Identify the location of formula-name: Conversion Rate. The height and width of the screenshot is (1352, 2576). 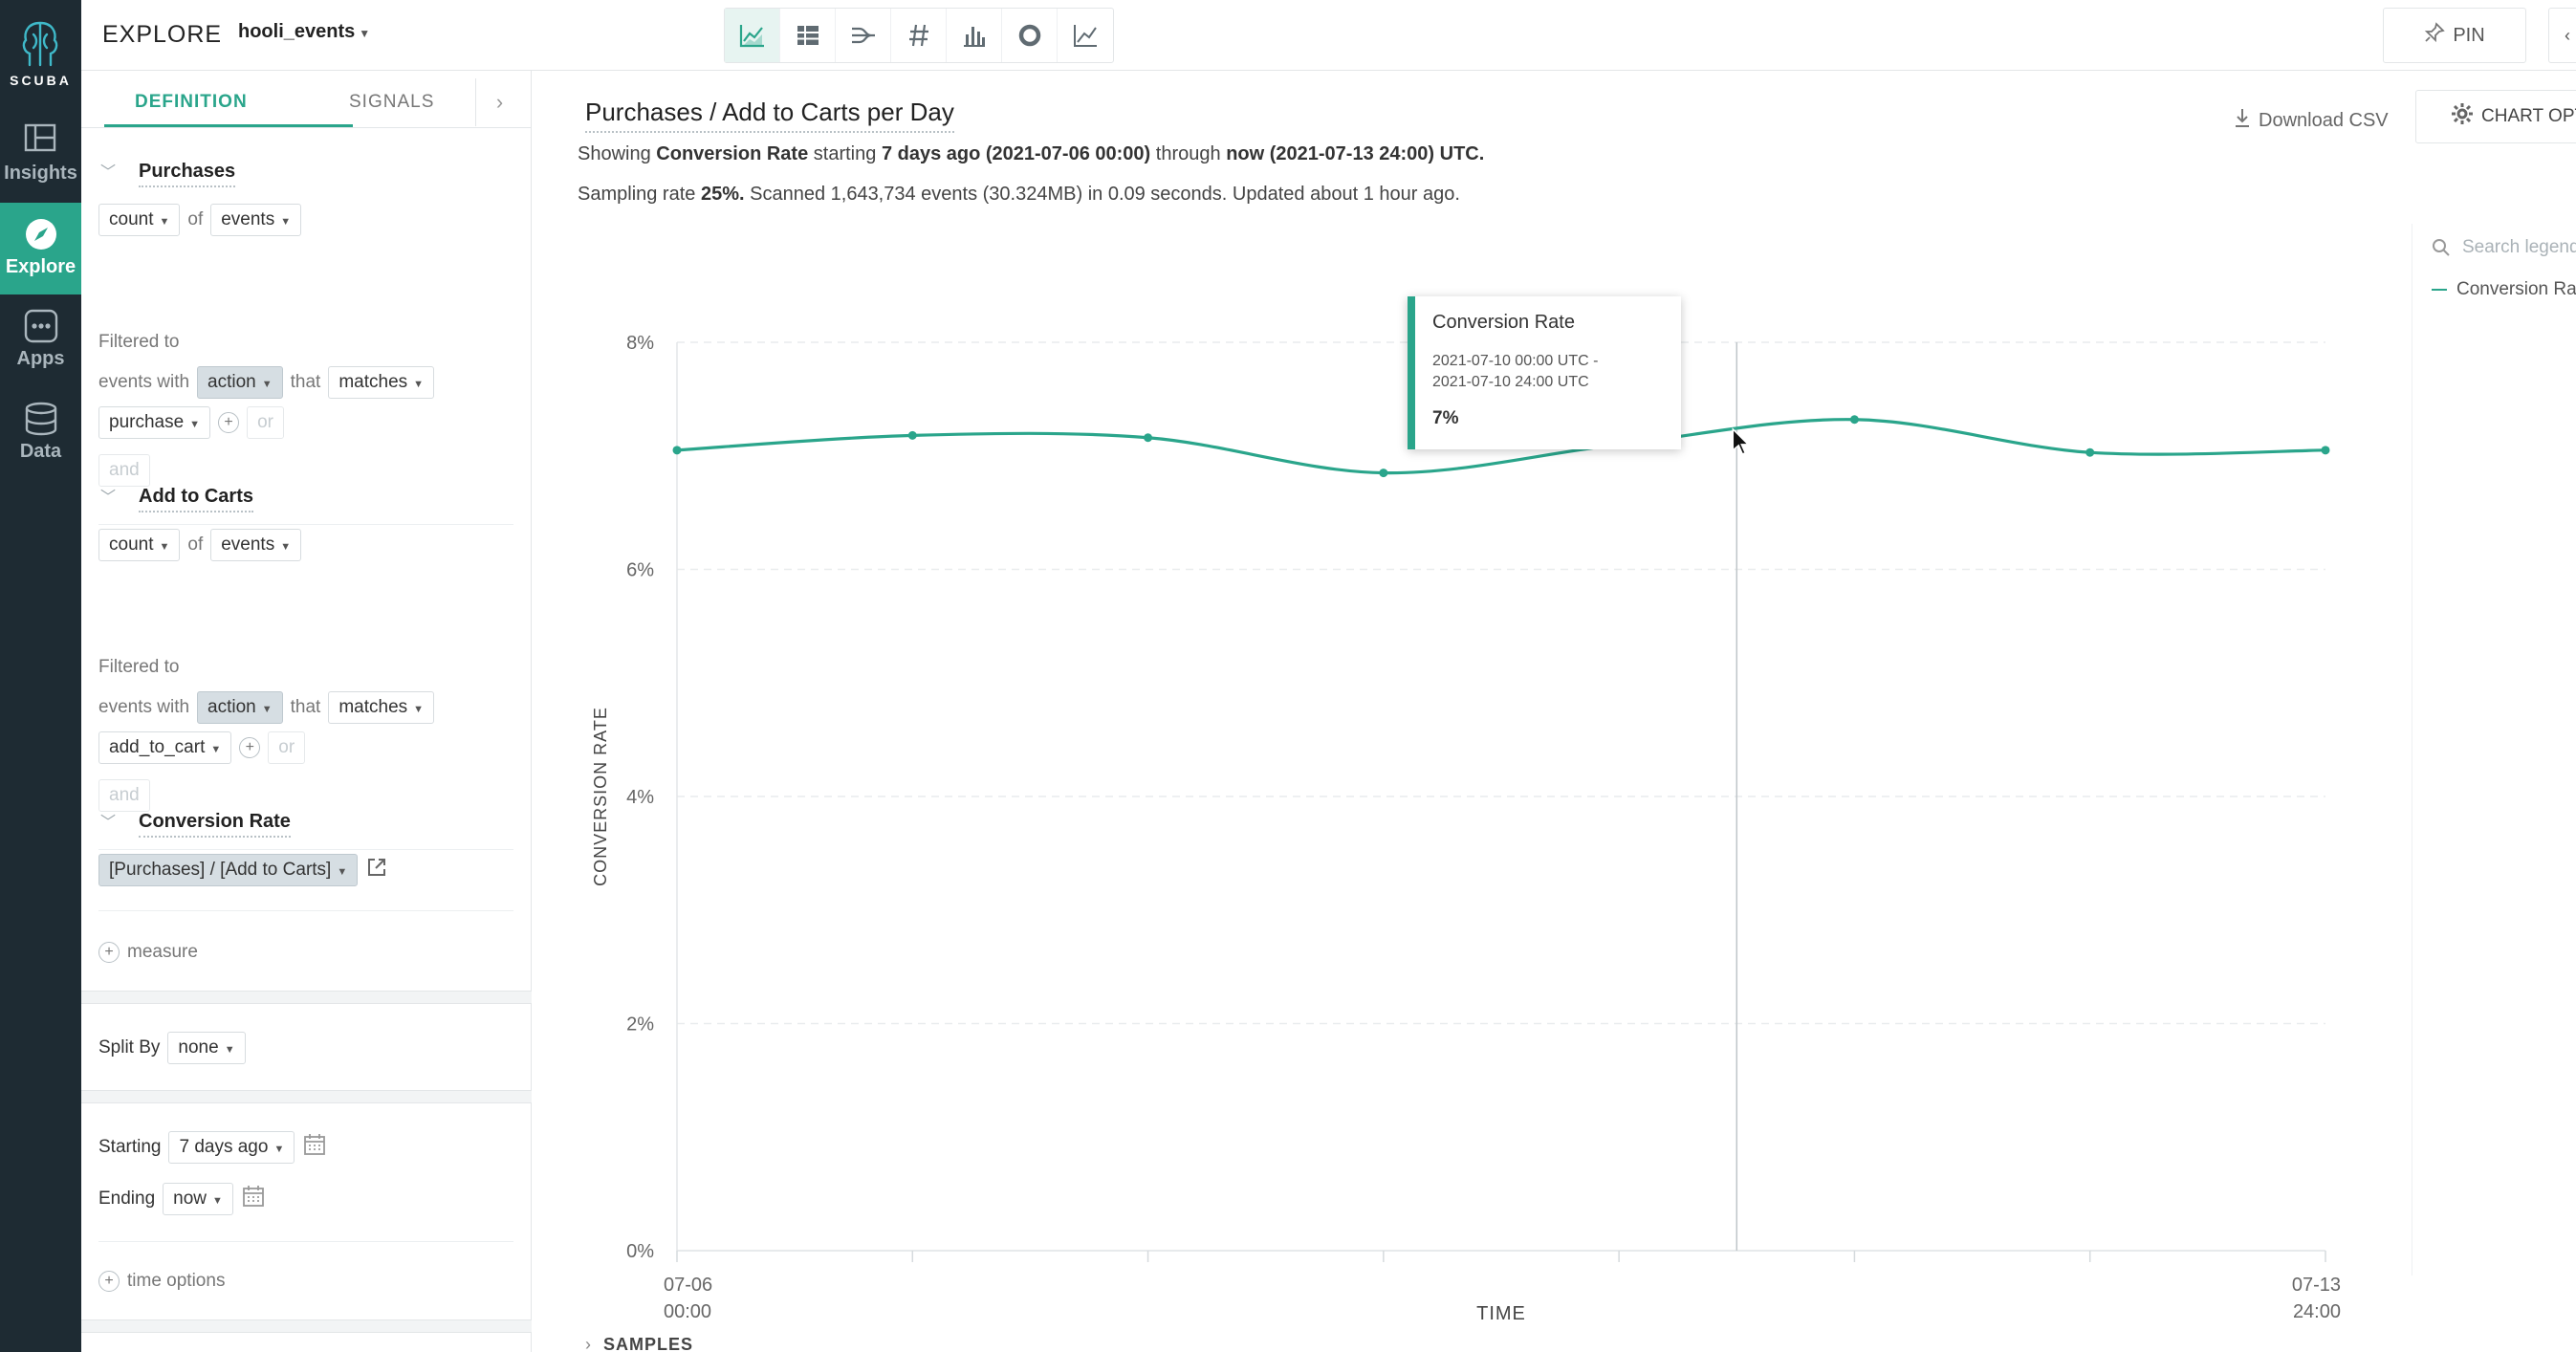
(215, 824).